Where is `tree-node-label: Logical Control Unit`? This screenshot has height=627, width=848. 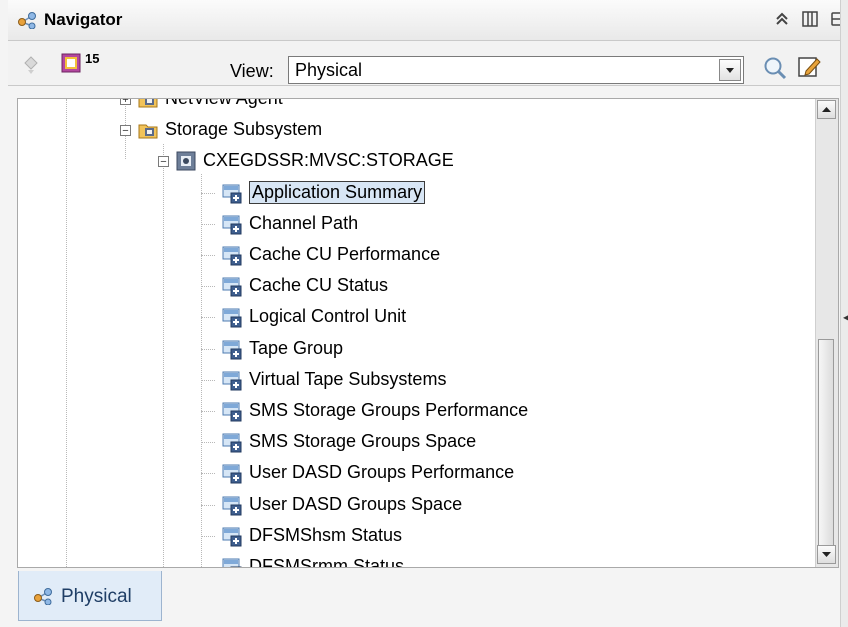 tree-node-label: Logical Control Unit is located at coordinates (327, 316).